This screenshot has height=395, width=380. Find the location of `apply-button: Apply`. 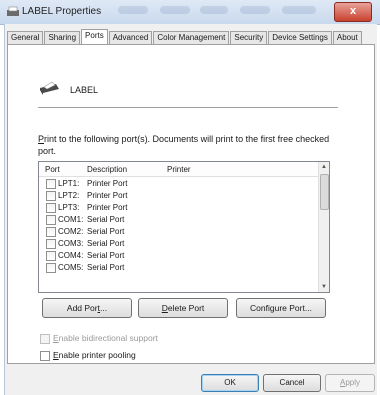

apply-button: Apply is located at coordinates (350, 383).